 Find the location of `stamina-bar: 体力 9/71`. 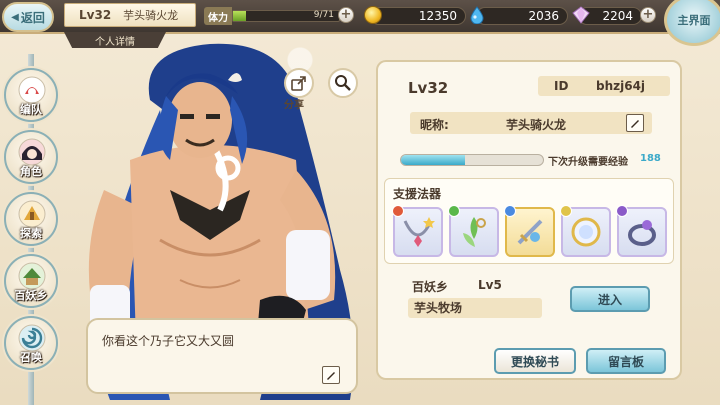

stamina-bar: 体力 9/71 is located at coordinates (279, 16).